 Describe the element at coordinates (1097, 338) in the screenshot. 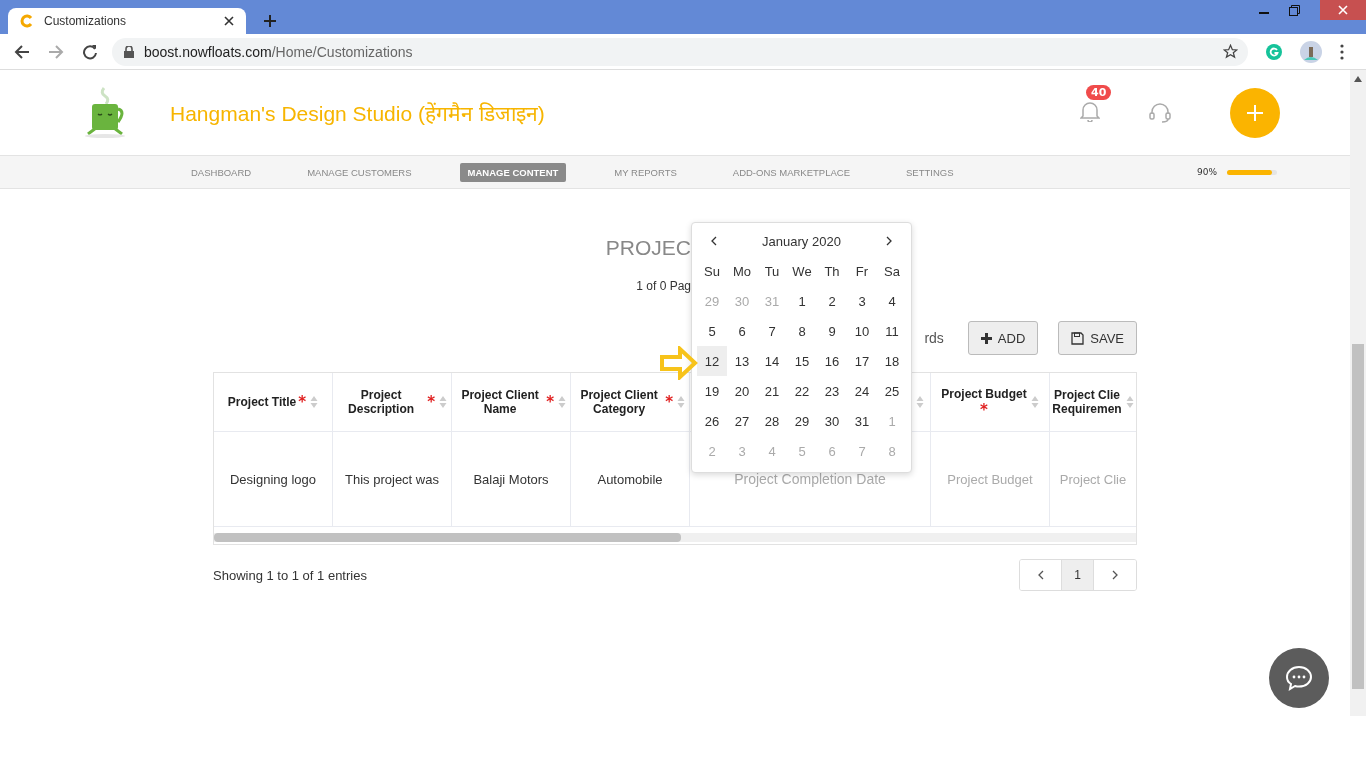

I see `save-button: SAVE` at that location.